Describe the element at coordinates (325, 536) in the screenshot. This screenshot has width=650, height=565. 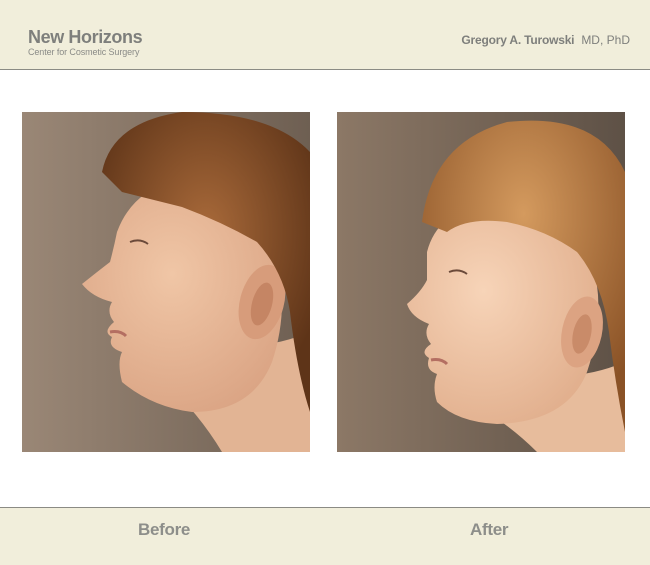
I see `footer-bar: Before After` at that location.